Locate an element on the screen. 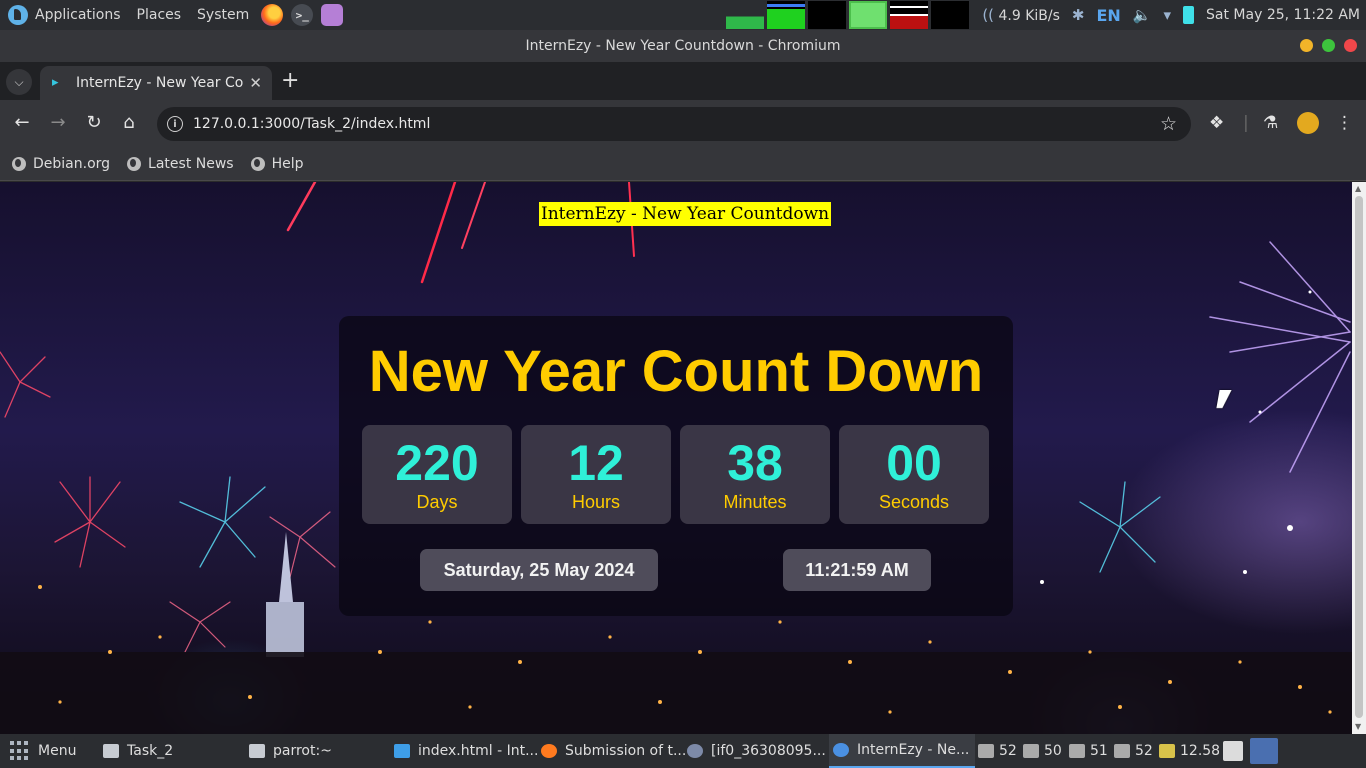 The image size is (1366, 768). hours-label: Hours is located at coordinates (595, 502).